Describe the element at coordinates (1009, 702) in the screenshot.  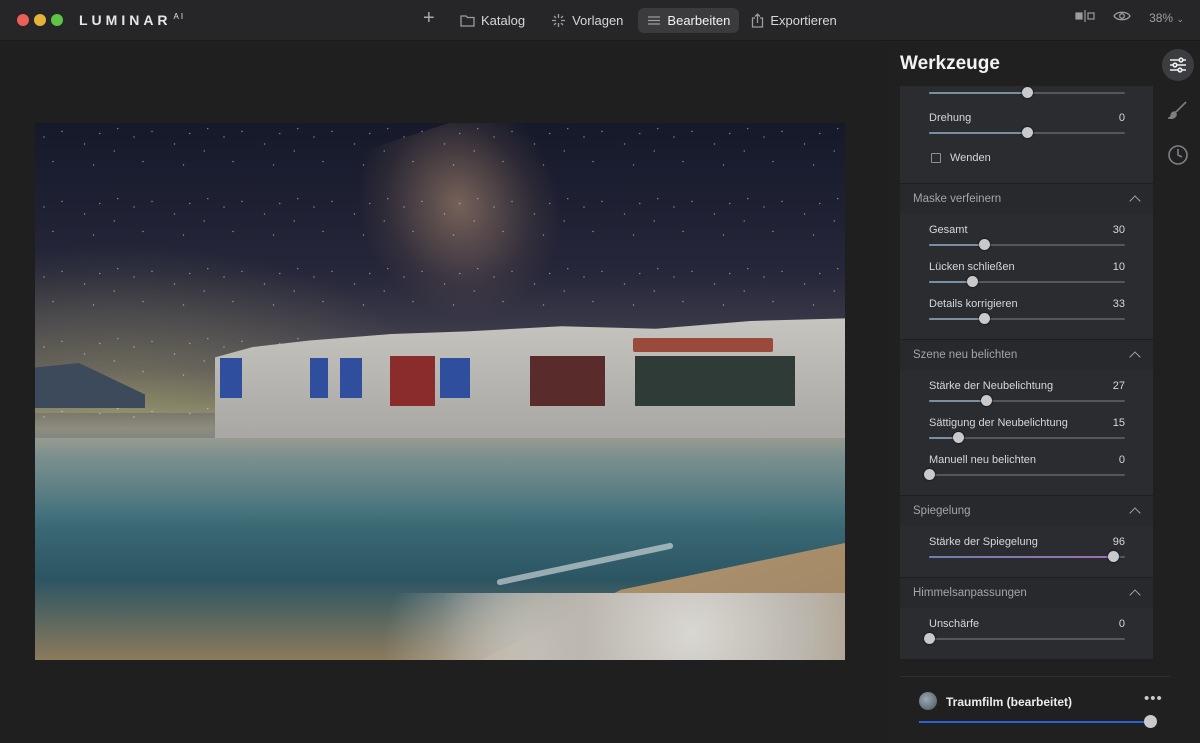
I see `preset-name: Traumfilm (bearbeitet)` at that location.